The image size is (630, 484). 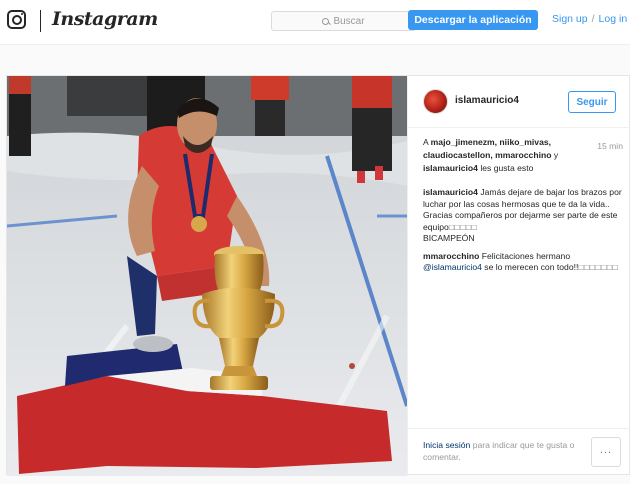 What do you see at coordinates (610, 146) in the screenshot?
I see `post-time: 15 min` at bounding box center [610, 146].